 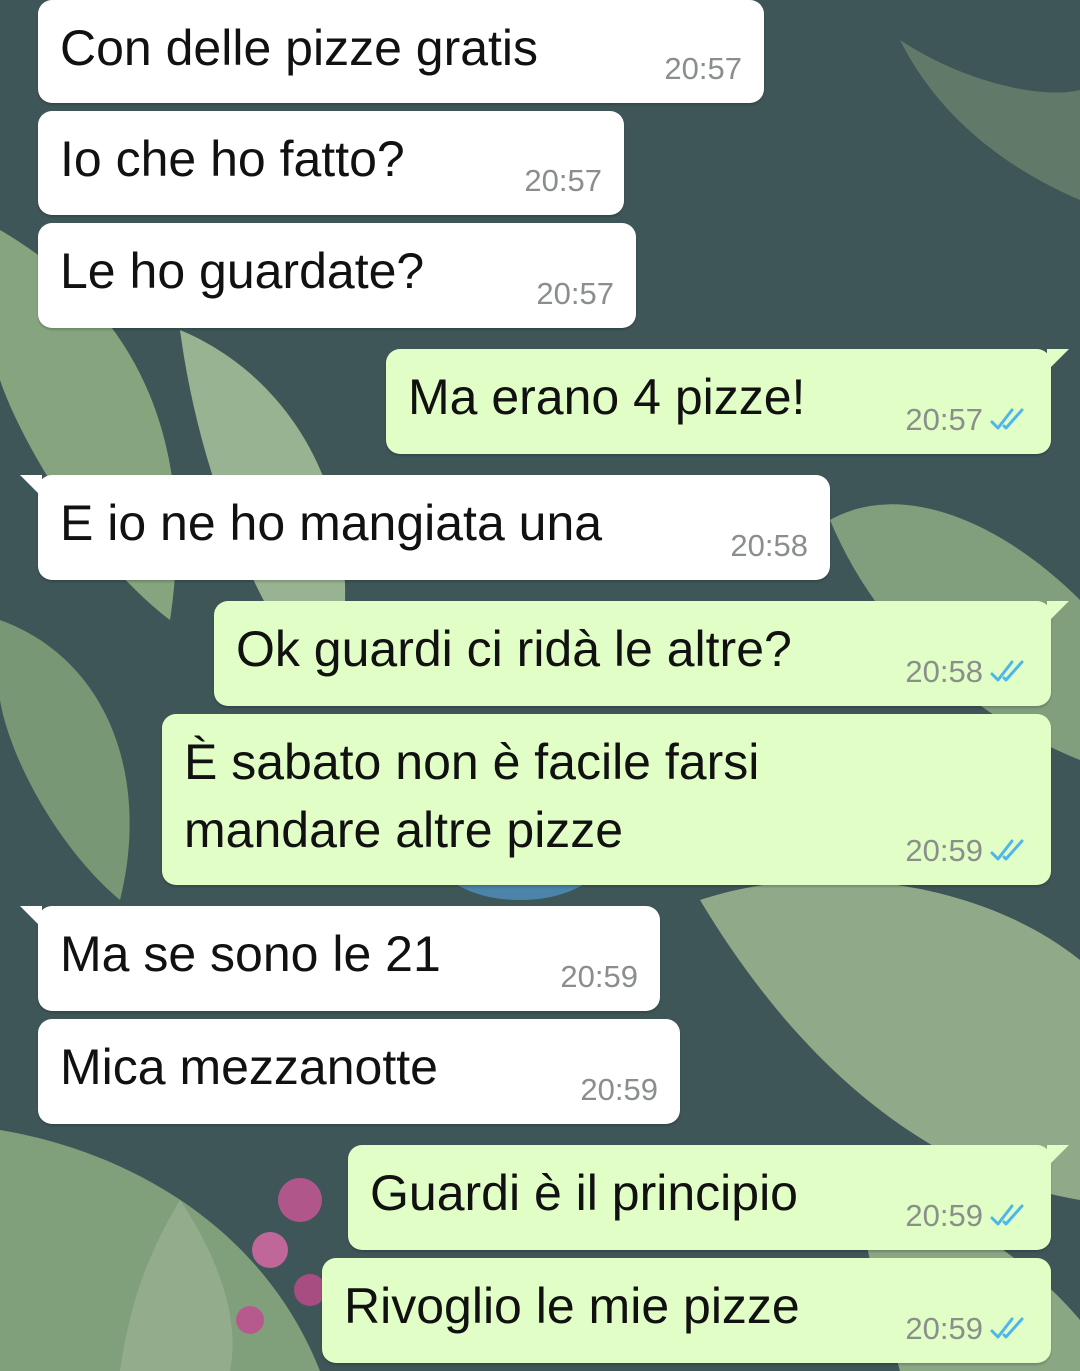 What do you see at coordinates (514, 649) in the screenshot?
I see `message-text: Ok guardi ci ridà le altre?` at bounding box center [514, 649].